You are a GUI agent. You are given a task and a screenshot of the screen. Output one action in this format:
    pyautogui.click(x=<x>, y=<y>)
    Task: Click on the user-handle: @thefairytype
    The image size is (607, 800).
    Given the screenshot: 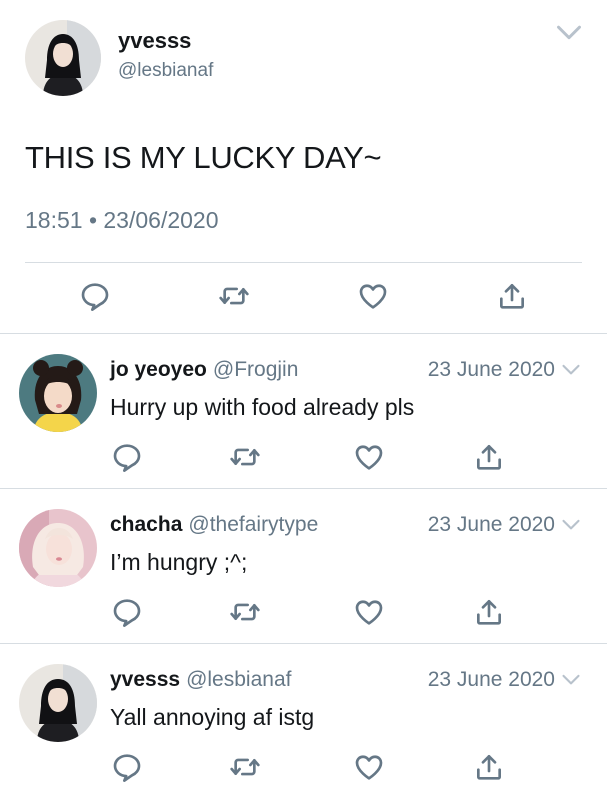 What is the action you would take?
    pyautogui.click(x=253, y=524)
    